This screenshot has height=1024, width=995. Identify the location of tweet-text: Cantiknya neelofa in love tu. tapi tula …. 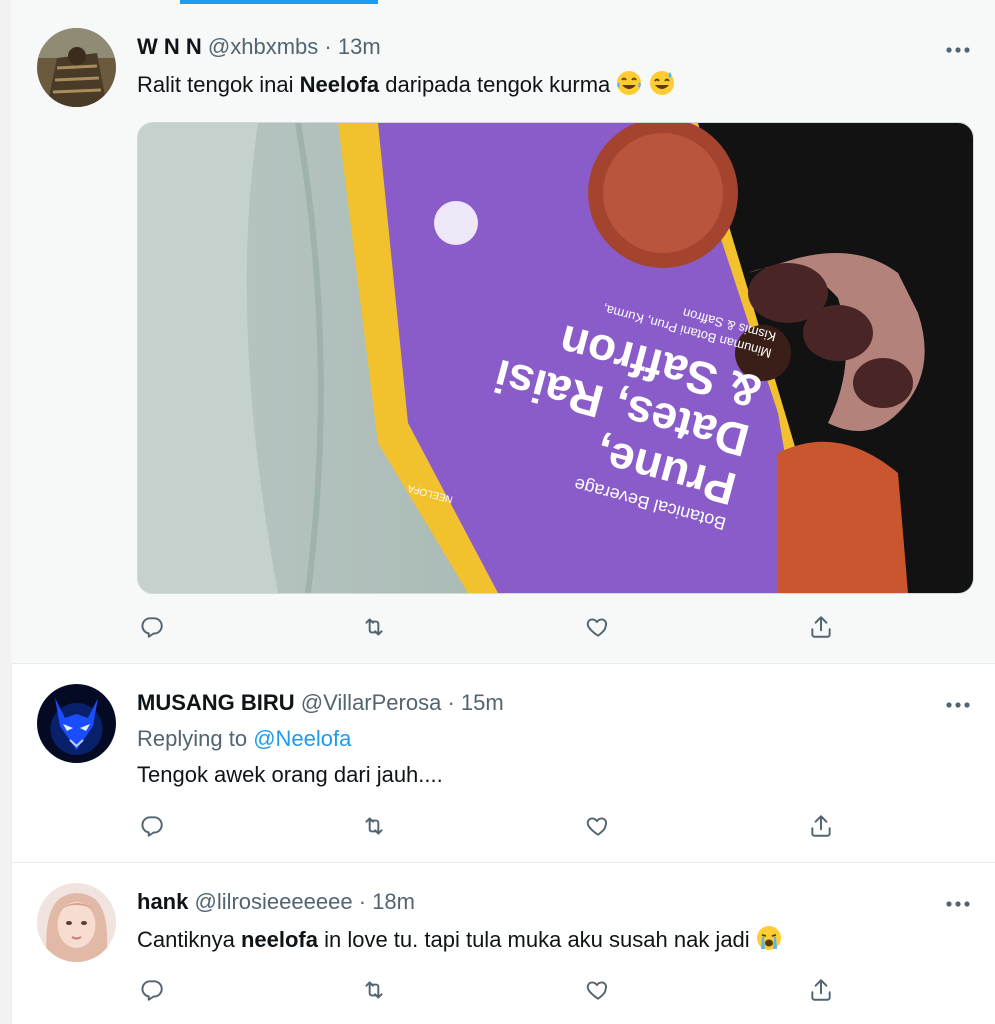
(459, 941).